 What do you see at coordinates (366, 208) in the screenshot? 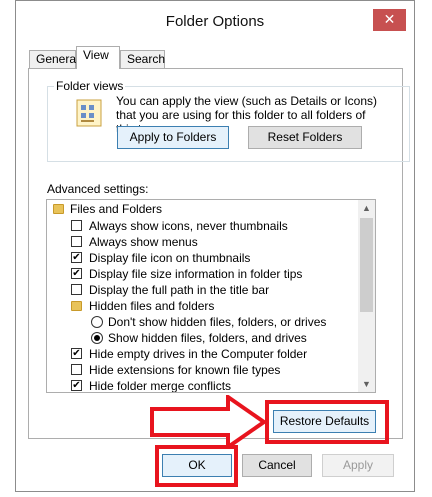
I see `scroll-up-icon: ▲` at bounding box center [366, 208].